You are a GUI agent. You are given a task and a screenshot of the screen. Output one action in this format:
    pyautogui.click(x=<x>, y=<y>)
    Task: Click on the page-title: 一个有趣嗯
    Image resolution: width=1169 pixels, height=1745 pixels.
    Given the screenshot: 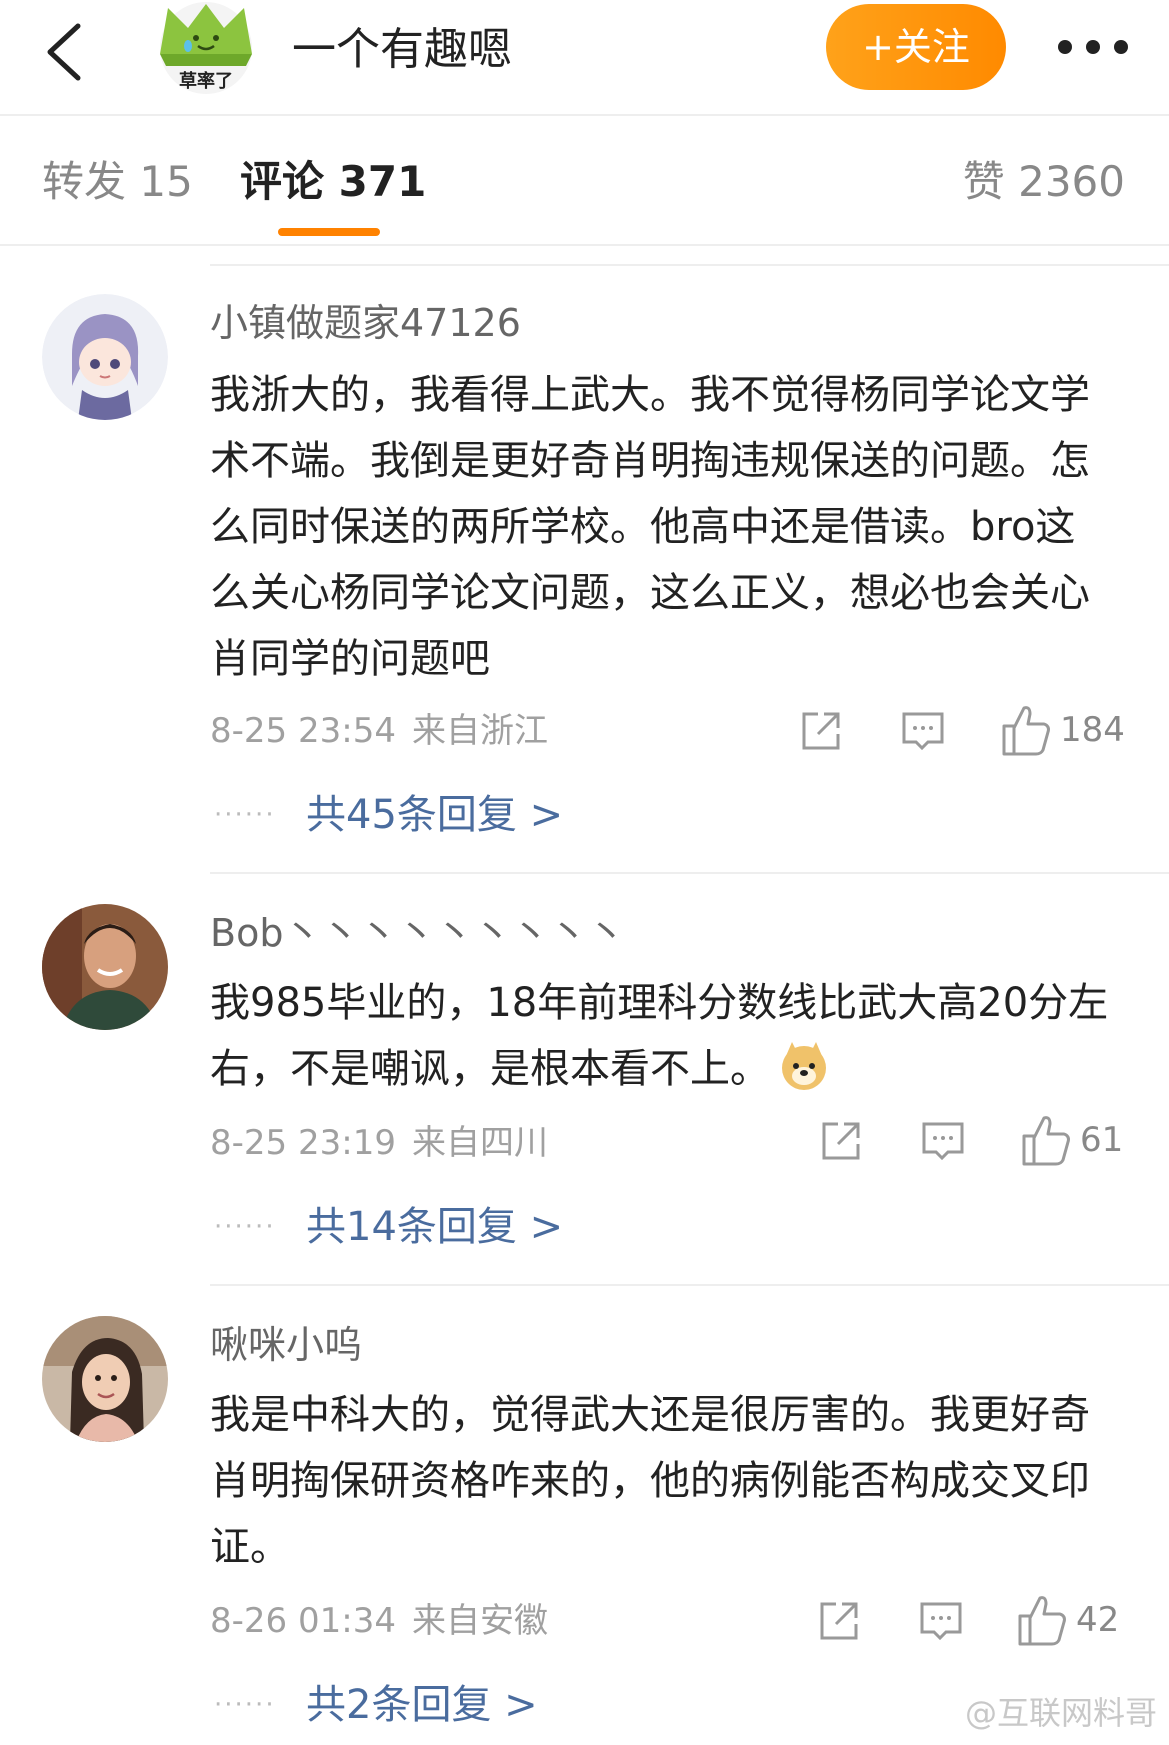 What is the action you would take?
    pyautogui.click(x=402, y=50)
    